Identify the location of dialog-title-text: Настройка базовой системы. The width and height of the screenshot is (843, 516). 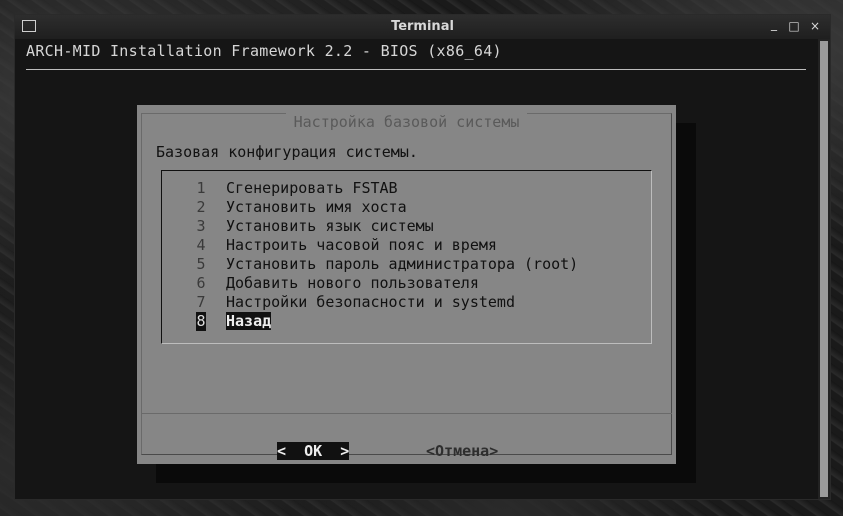
(406, 122).